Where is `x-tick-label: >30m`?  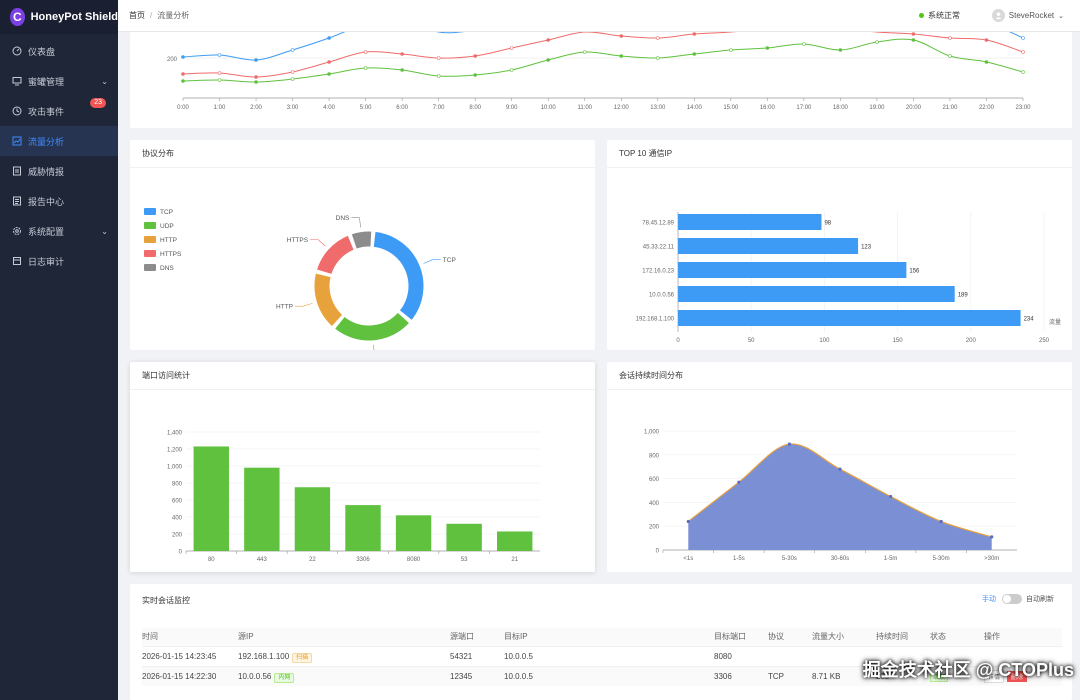 x-tick-label: >30m is located at coordinates (991, 559).